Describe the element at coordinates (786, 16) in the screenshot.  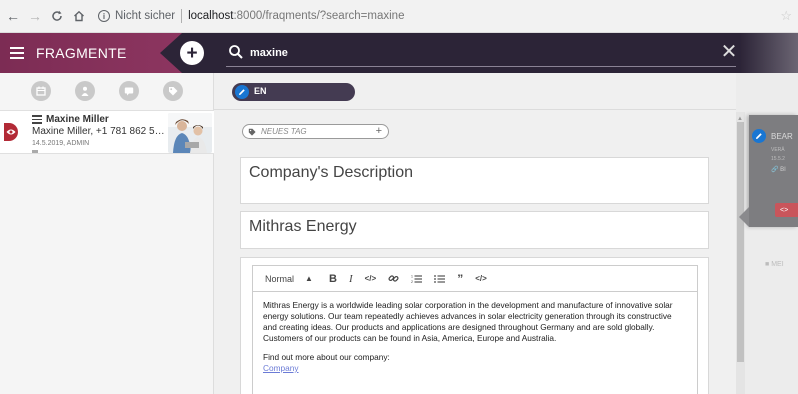
I see `bookmark-star-icon: ☆` at that location.